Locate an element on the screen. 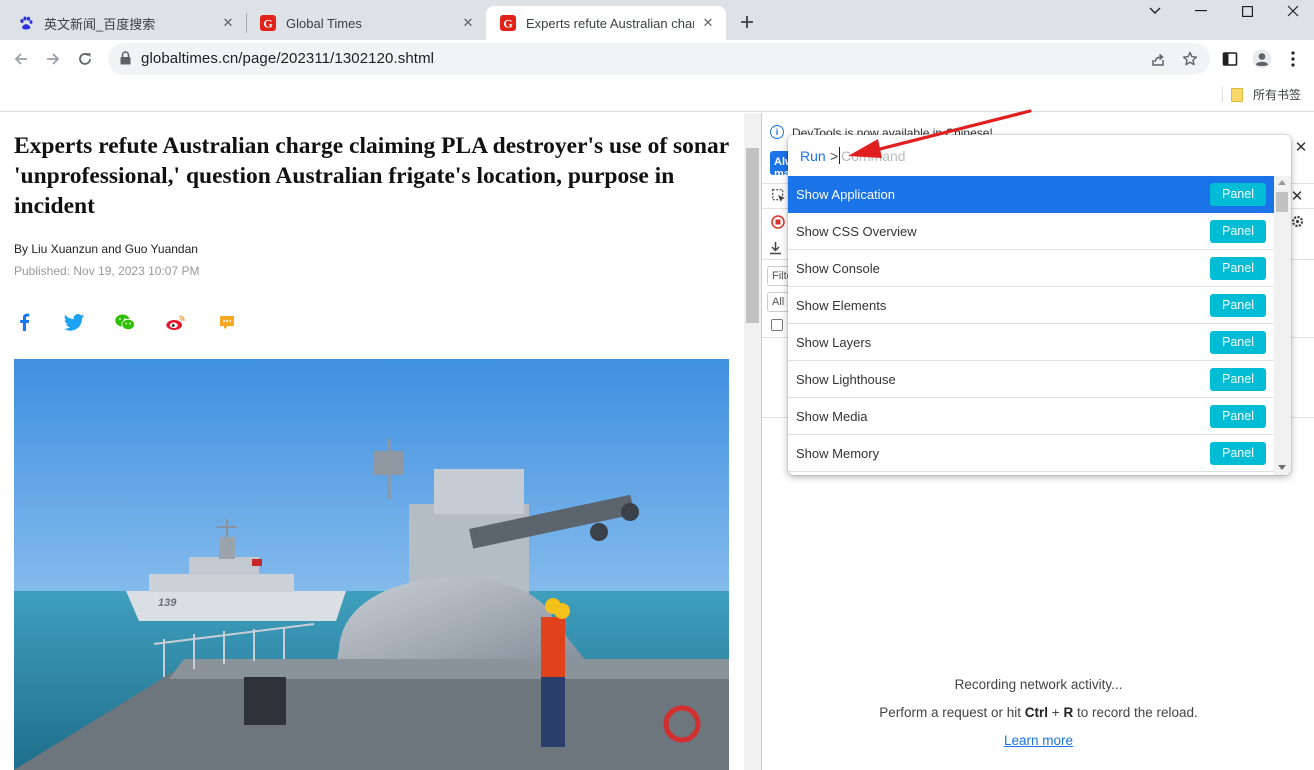 This screenshot has width=1314, height=770. tab-global-times: G Global Times ✕ is located at coordinates (366, 23).